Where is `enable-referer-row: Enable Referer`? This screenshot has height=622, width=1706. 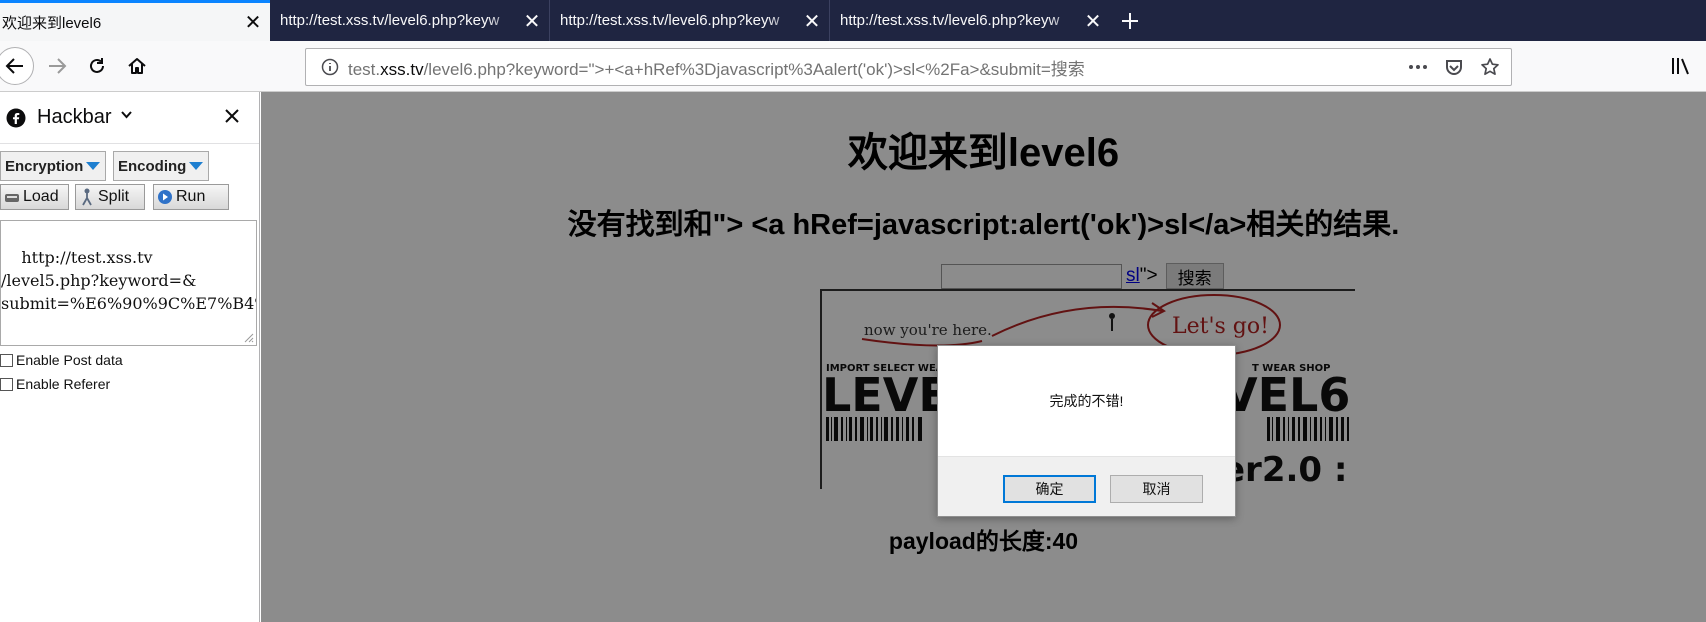
enable-referer-row: Enable Referer is located at coordinates (55, 384).